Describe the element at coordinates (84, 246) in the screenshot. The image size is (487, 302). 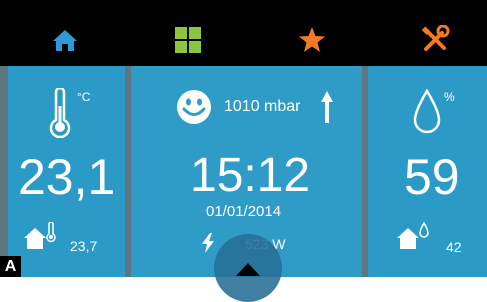
I see `indoor-temperature-value: 23,7` at that location.